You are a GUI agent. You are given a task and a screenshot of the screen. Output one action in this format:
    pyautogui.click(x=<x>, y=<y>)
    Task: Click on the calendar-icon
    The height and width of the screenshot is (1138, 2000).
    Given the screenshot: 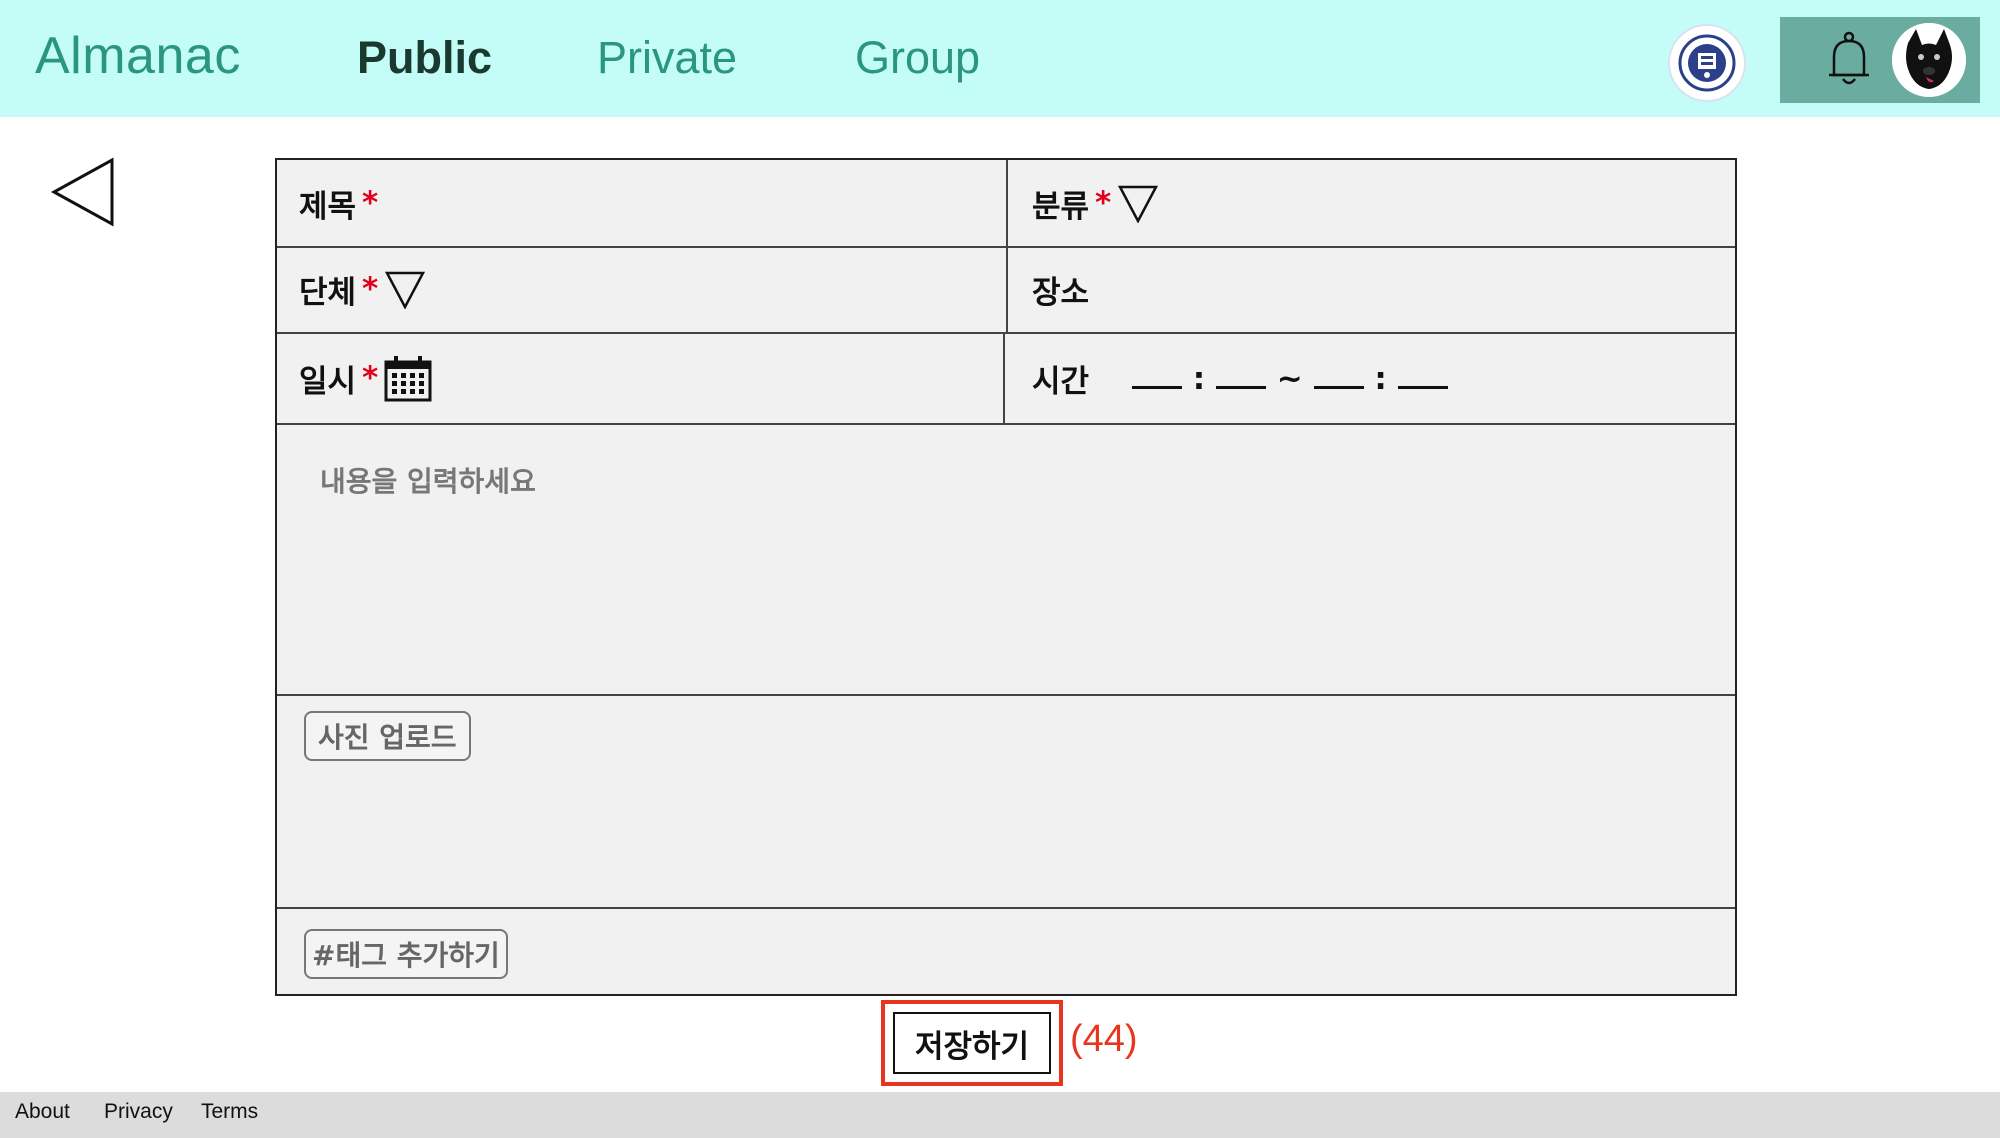 What is the action you would take?
    pyautogui.click(x=408, y=378)
    